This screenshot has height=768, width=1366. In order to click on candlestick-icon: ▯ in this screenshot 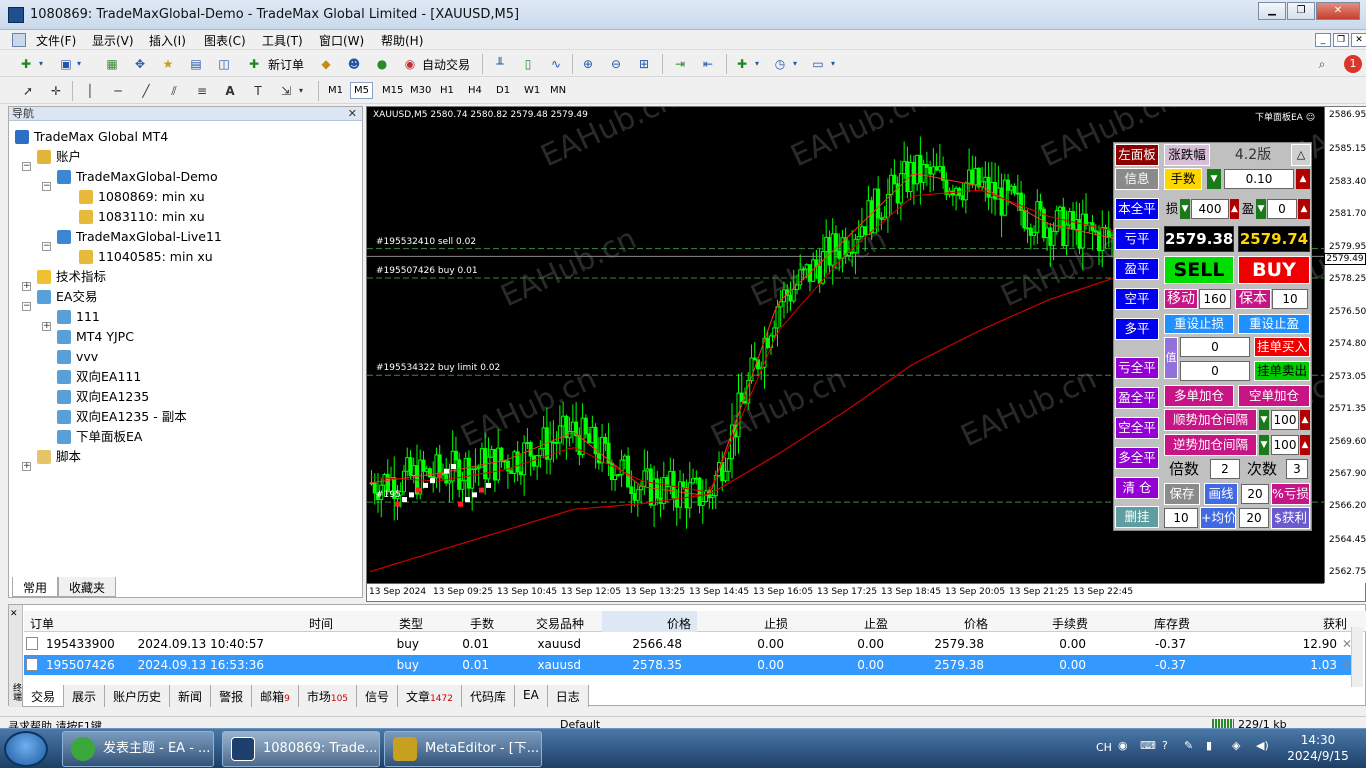, I will do `click(528, 64)`.